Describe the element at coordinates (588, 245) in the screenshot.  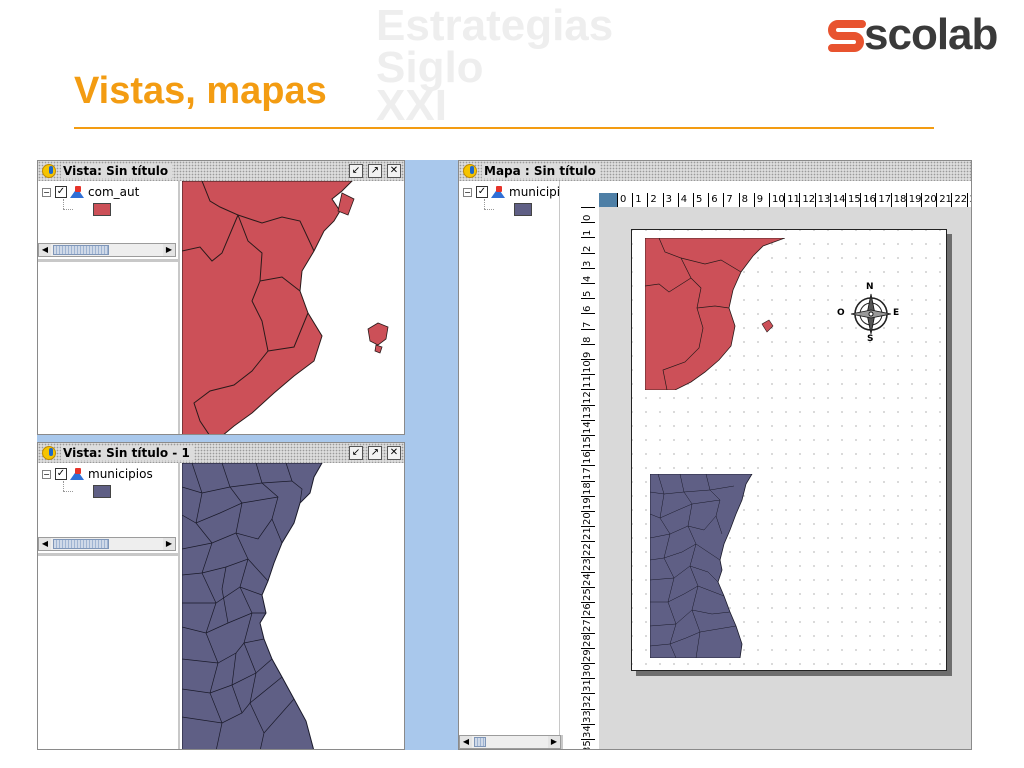
I see `ruler-v-tick: 2` at that location.